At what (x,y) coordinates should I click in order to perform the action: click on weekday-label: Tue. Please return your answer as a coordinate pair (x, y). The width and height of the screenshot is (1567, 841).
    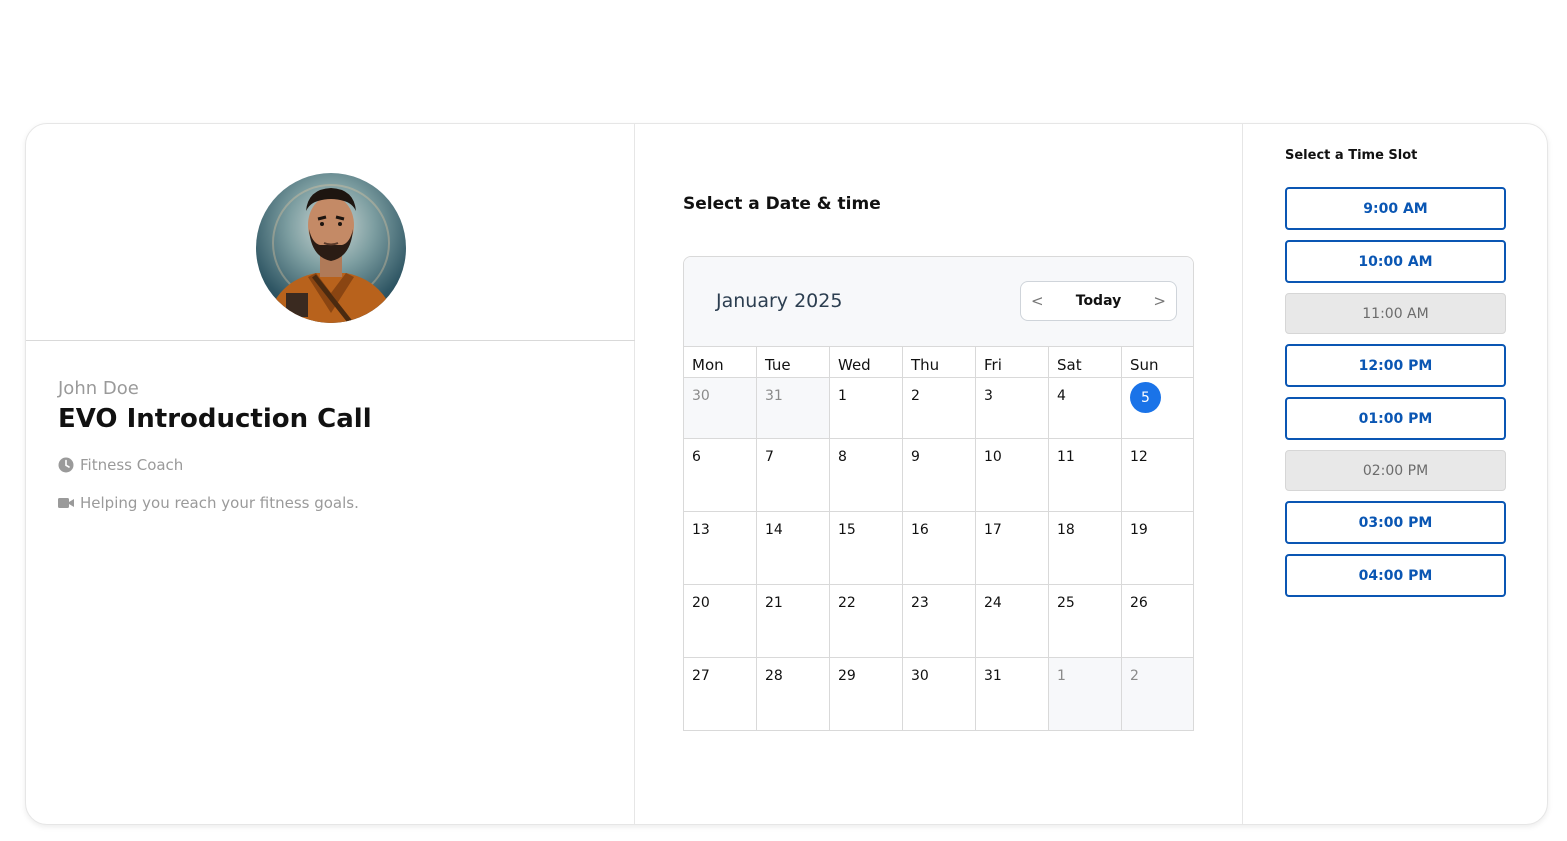
    Looking at the image, I should click on (793, 362).